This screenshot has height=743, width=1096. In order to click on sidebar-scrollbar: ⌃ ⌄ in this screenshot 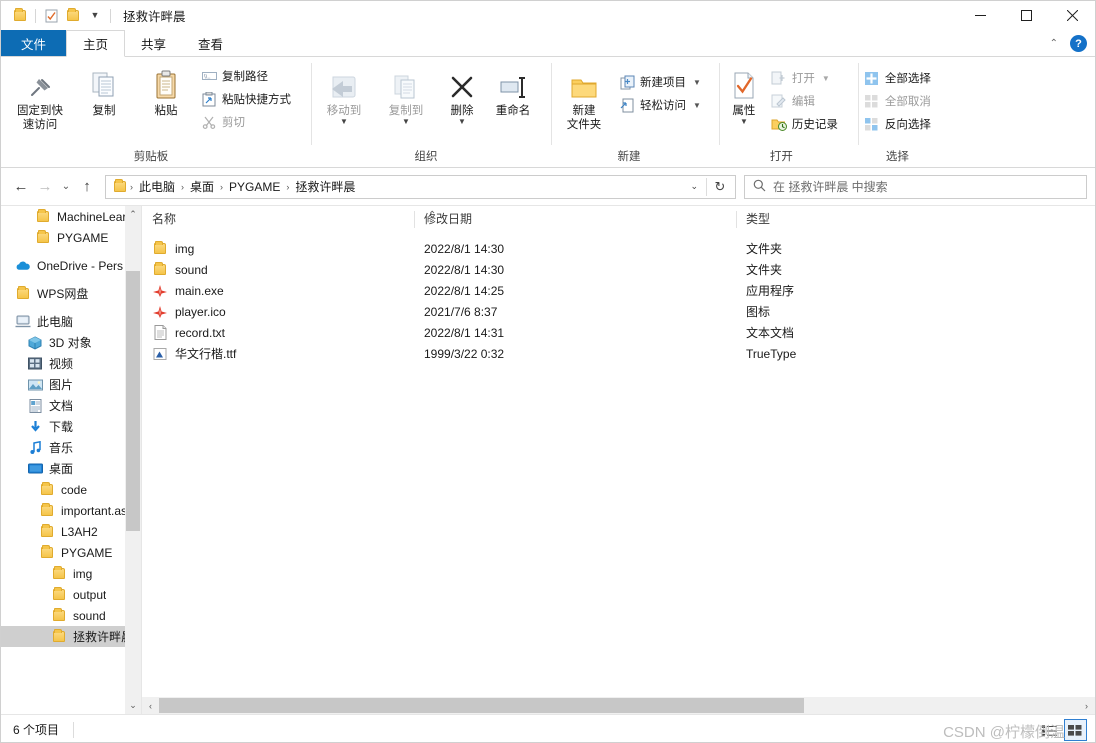, I will do `click(133, 460)`.